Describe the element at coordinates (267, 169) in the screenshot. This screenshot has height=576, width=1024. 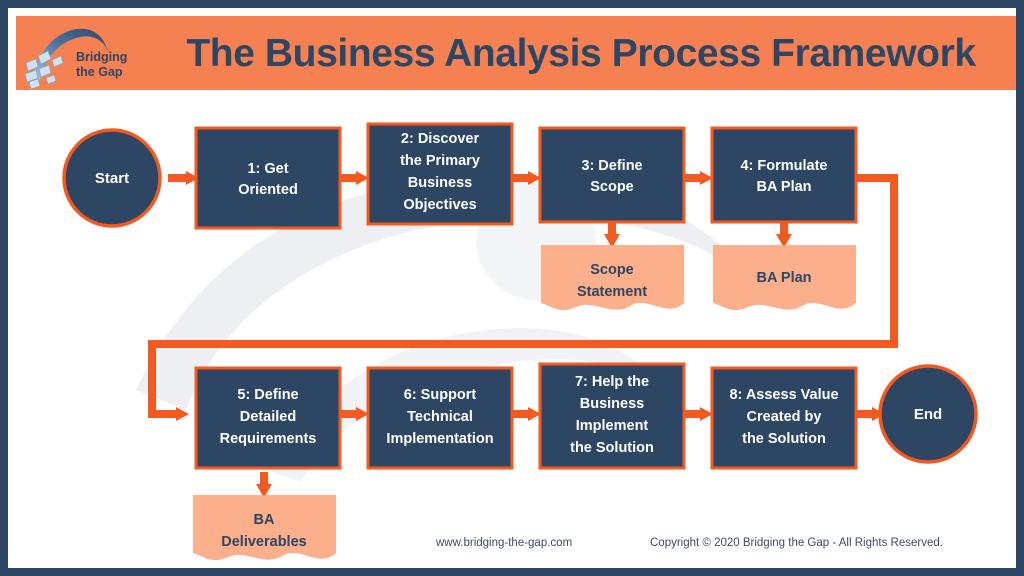
I see `node-step1-line-1: 1: Get` at that location.